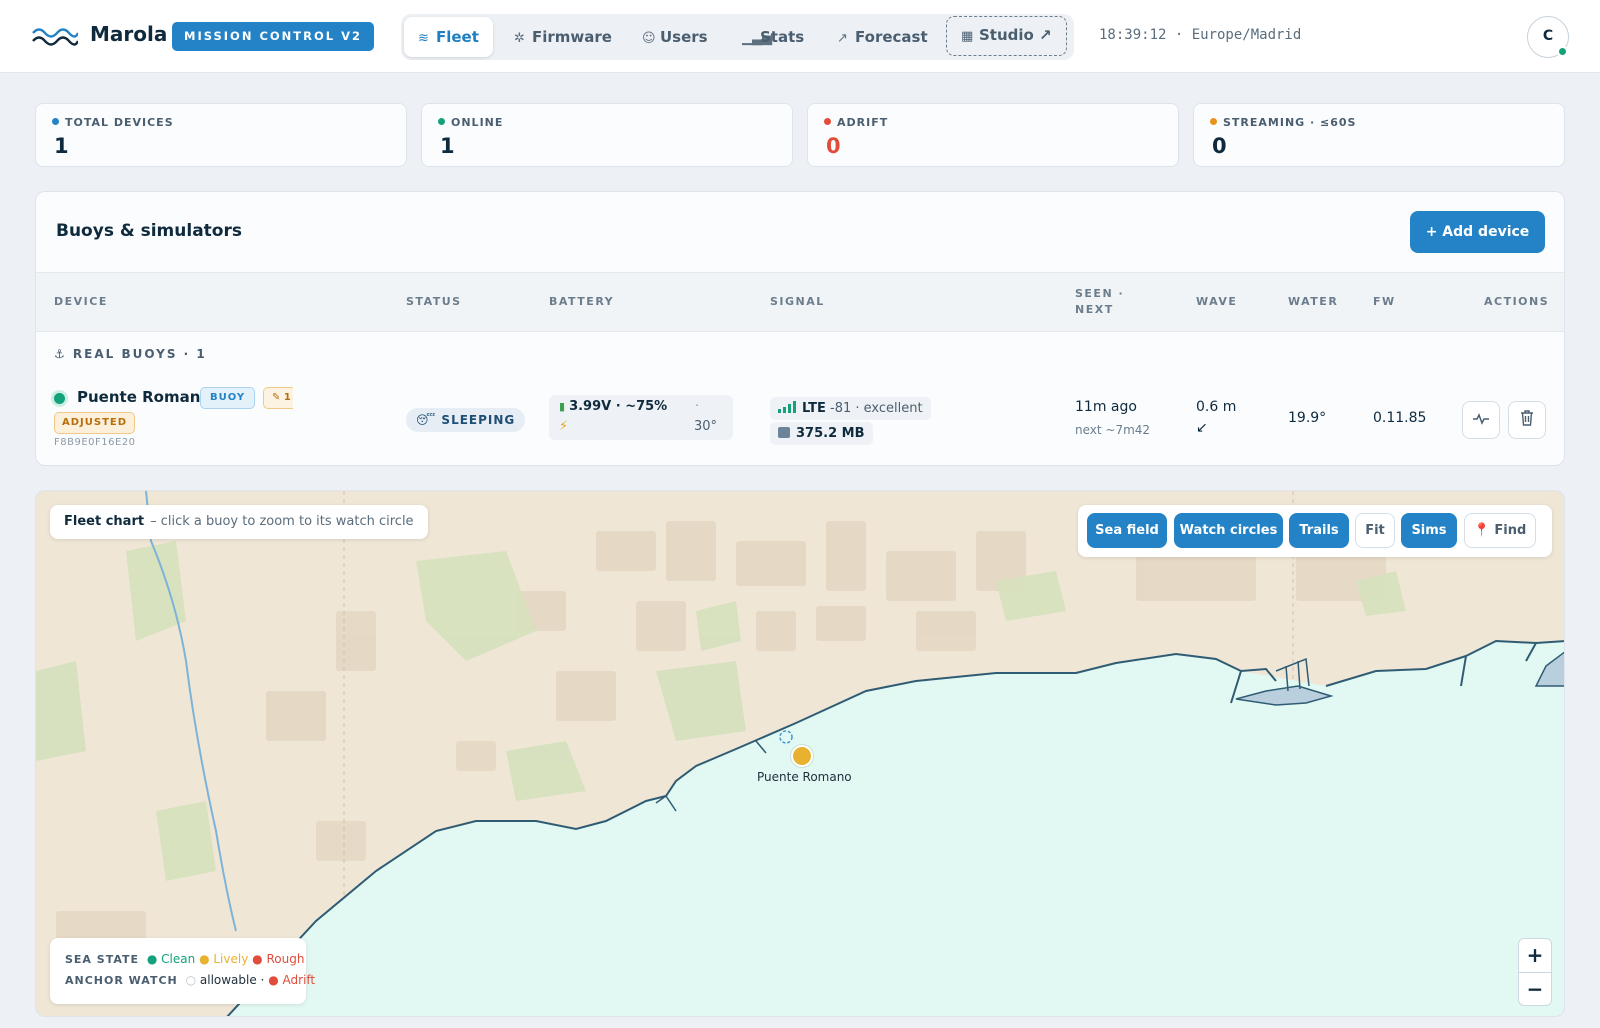 The image size is (1600, 1028). What do you see at coordinates (130, 354) in the screenshot?
I see `group-label-real-buoys: ⚓ REAL BUOYS · 1` at bounding box center [130, 354].